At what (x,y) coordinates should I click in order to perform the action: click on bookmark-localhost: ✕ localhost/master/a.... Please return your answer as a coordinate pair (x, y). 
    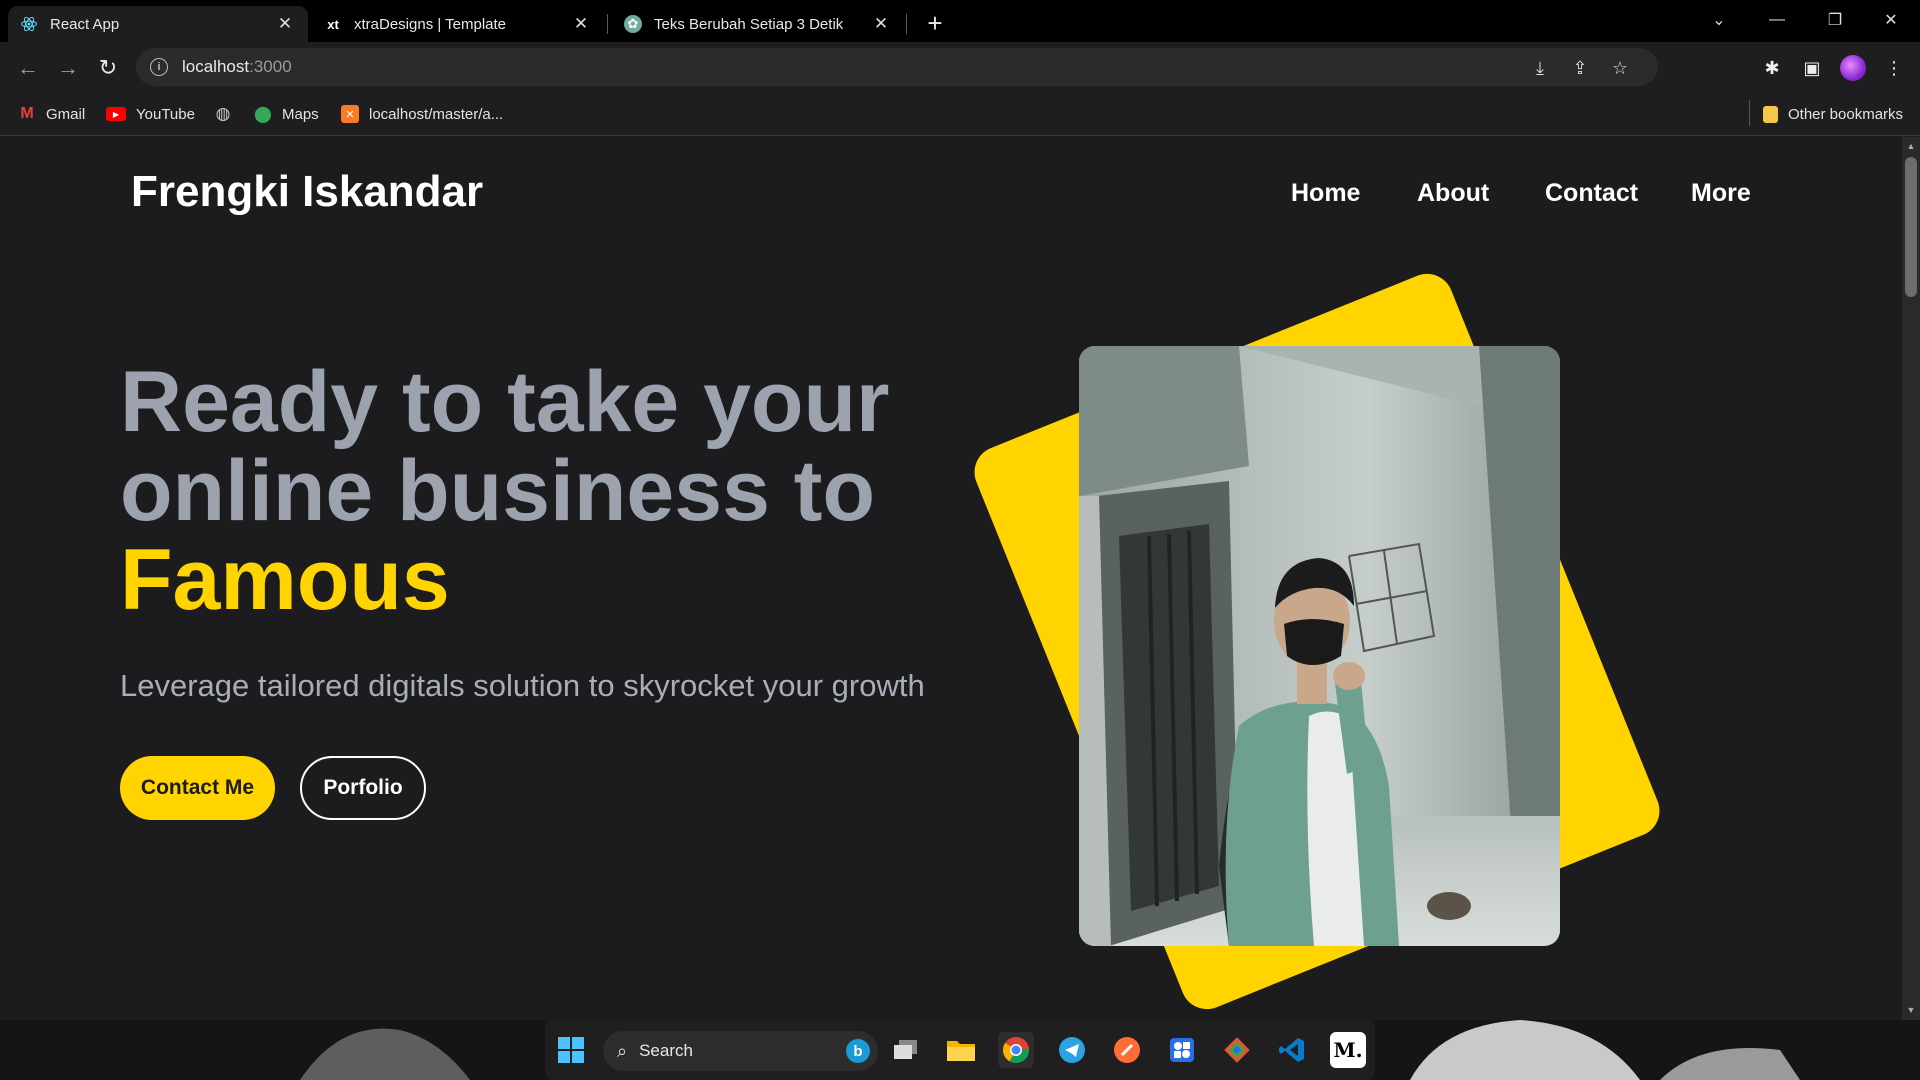
    Looking at the image, I should click on (422, 114).